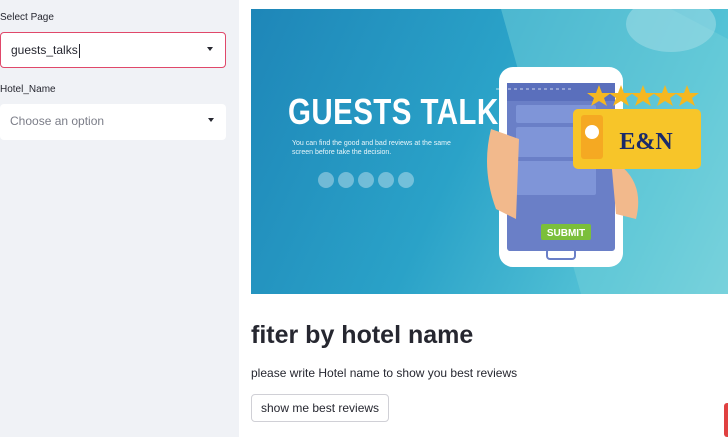 This screenshot has width=728, height=437. I want to click on select-page-label: Select Page, so click(27, 17).